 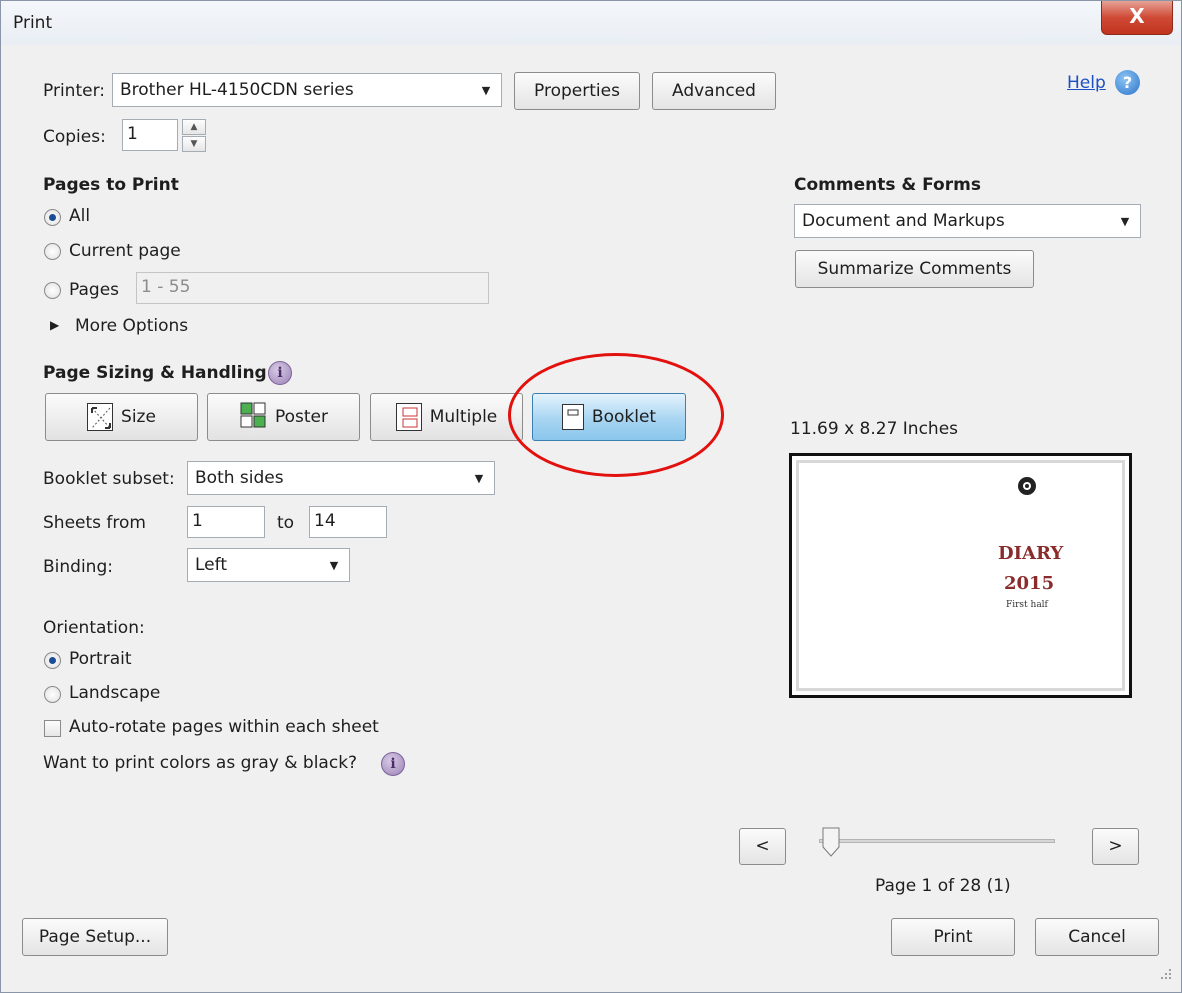 What do you see at coordinates (94, 523) in the screenshot?
I see `sheets-from-label: Sheets from` at bounding box center [94, 523].